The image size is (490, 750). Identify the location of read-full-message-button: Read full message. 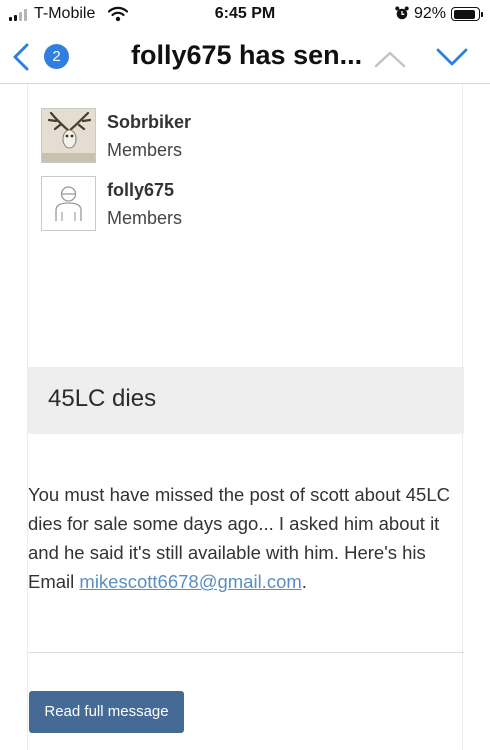
(106, 712).